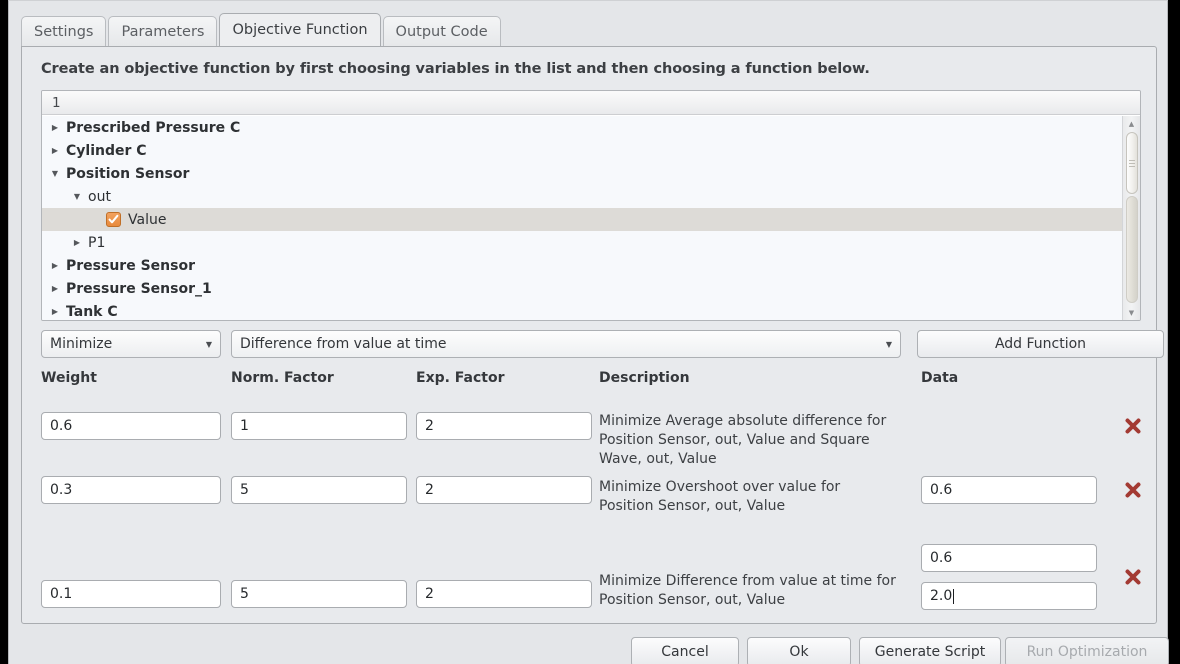 Image resolution: width=1180 pixels, height=664 pixels. Describe the element at coordinates (799, 650) in the screenshot. I see `ok-button: Ok` at that location.